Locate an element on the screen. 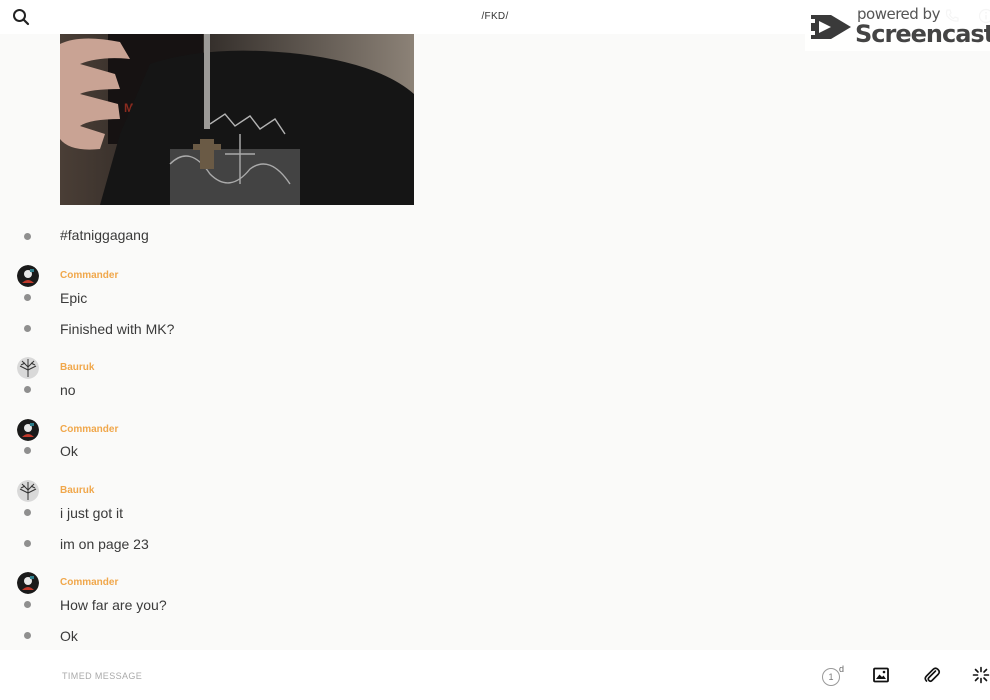  message-text: no is located at coordinates (68, 390).